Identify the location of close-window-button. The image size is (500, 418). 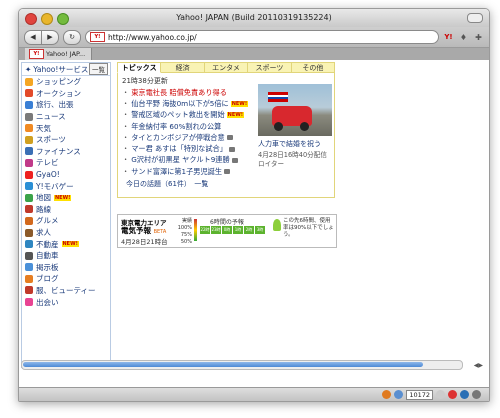
(31, 19).